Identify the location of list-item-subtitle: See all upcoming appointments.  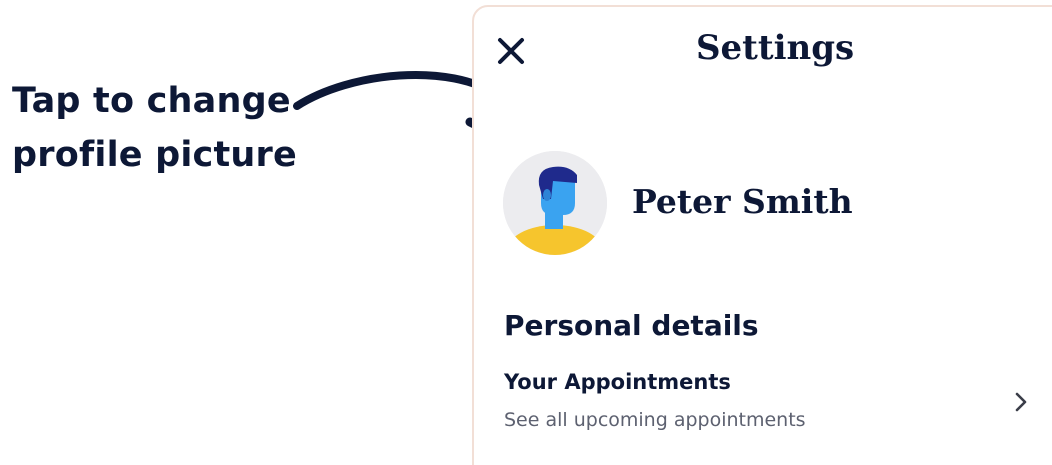
(655, 420).